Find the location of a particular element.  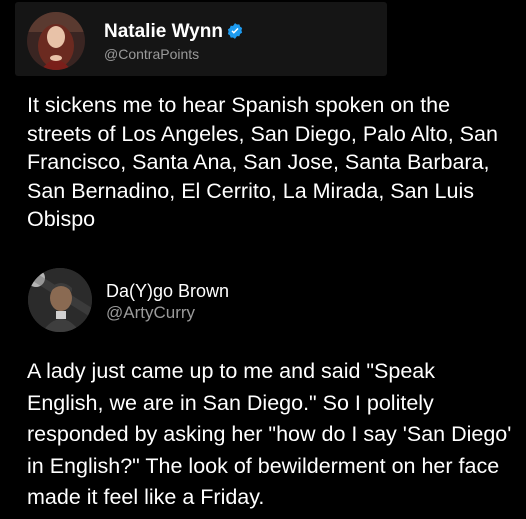

reply-author-handle: @ArtyCurry is located at coordinates (150, 313).